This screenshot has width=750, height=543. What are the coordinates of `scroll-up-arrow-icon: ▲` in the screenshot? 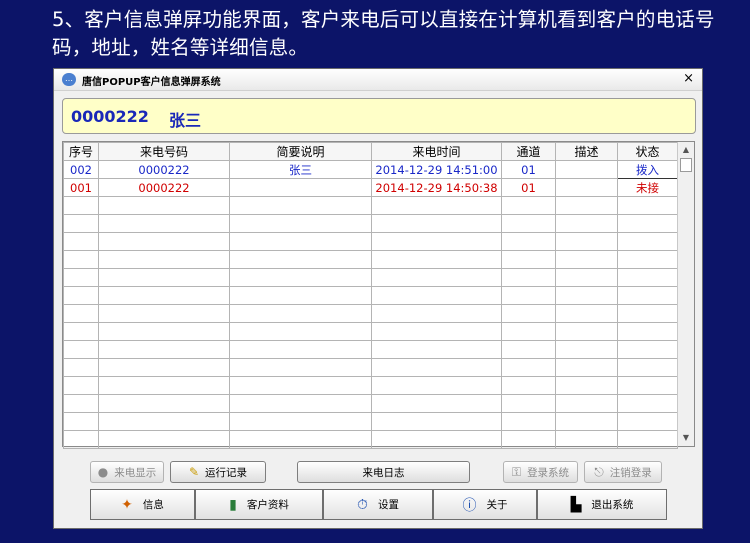 It's located at (686, 150).